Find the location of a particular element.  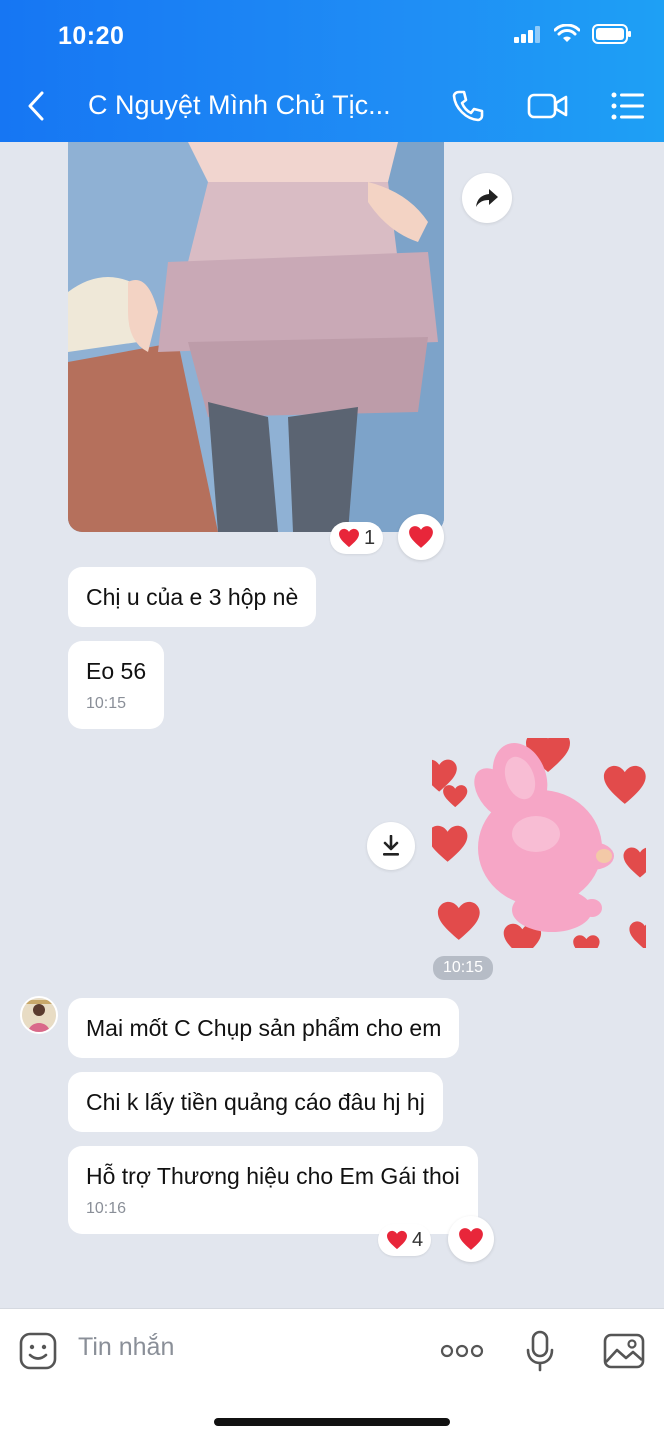

microphone-icon is located at coordinates (540, 1351).